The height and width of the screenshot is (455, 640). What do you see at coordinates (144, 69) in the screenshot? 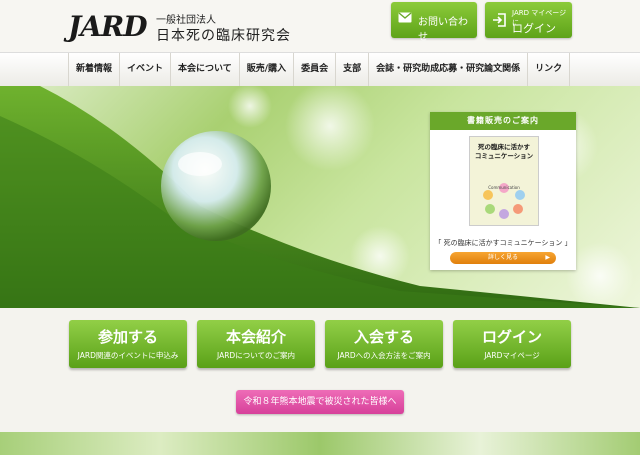
I see `nav-item-events: イベント` at bounding box center [144, 69].